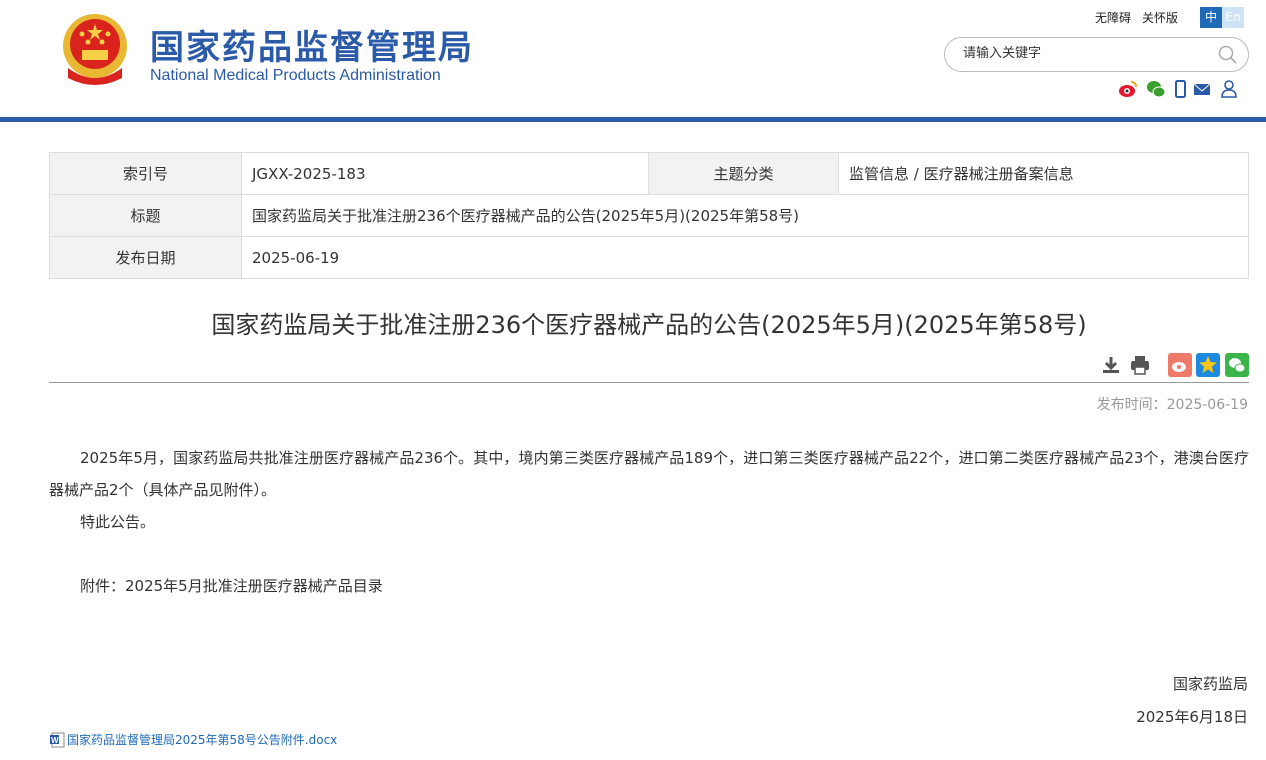  What do you see at coordinates (745, 257) in the screenshot?
I see `date-value: 2025-06-19` at bounding box center [745, 257].